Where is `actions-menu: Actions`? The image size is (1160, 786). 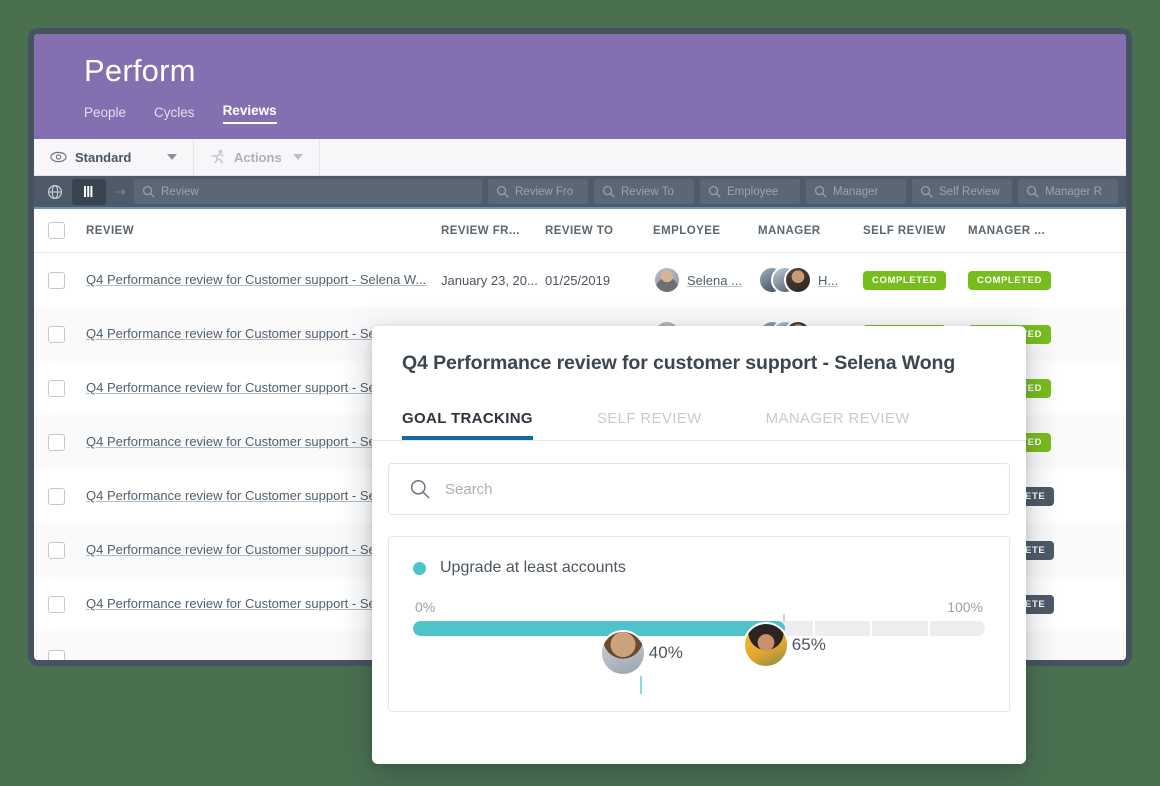
actions-menu: Actions is located at coordinates (257, 157).